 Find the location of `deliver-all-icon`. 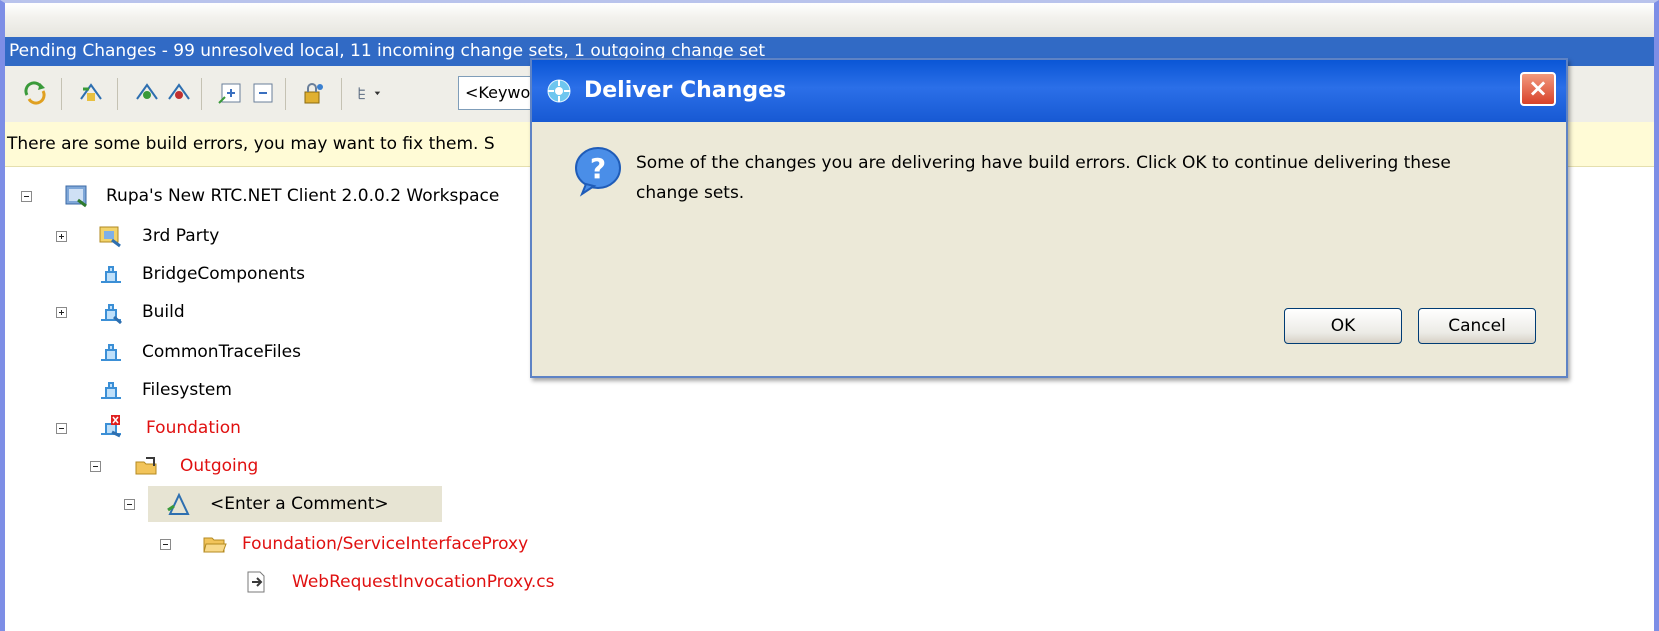

deliver-all-icon is located at coordinates (179, 93).